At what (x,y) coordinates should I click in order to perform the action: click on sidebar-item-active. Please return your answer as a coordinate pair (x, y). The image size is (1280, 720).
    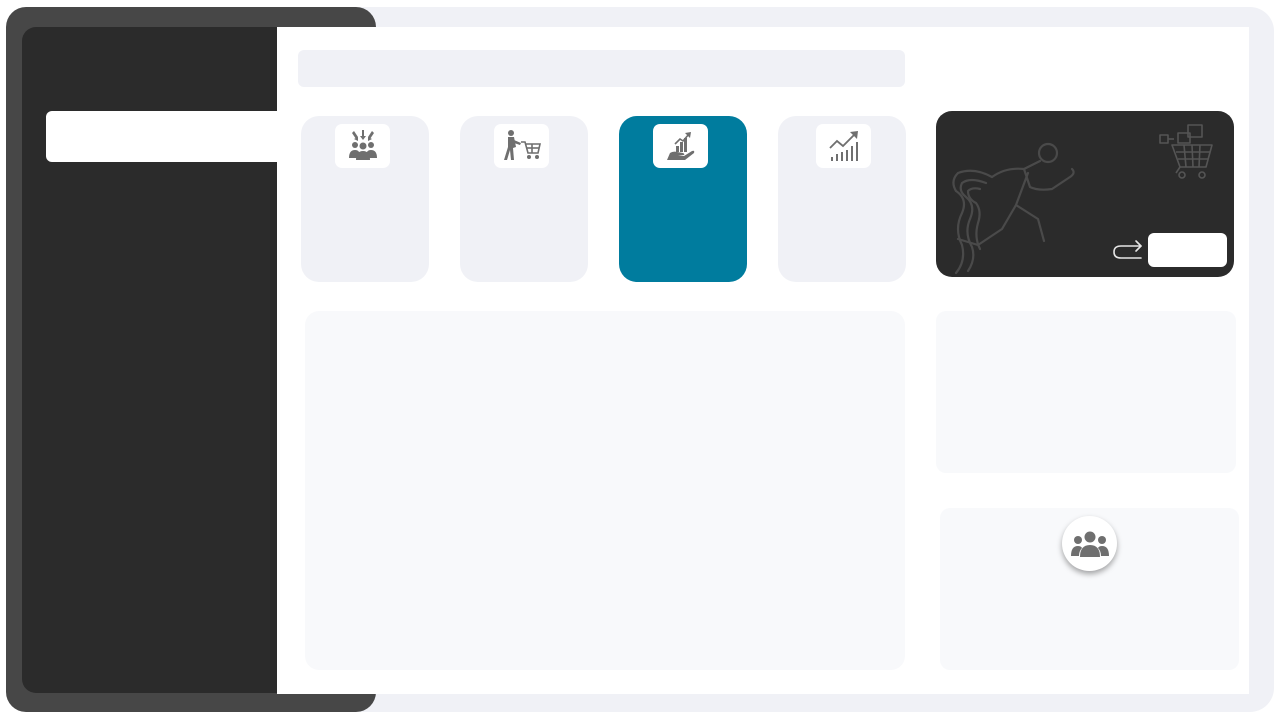
    Looking at the image, I should click on (166, 136).